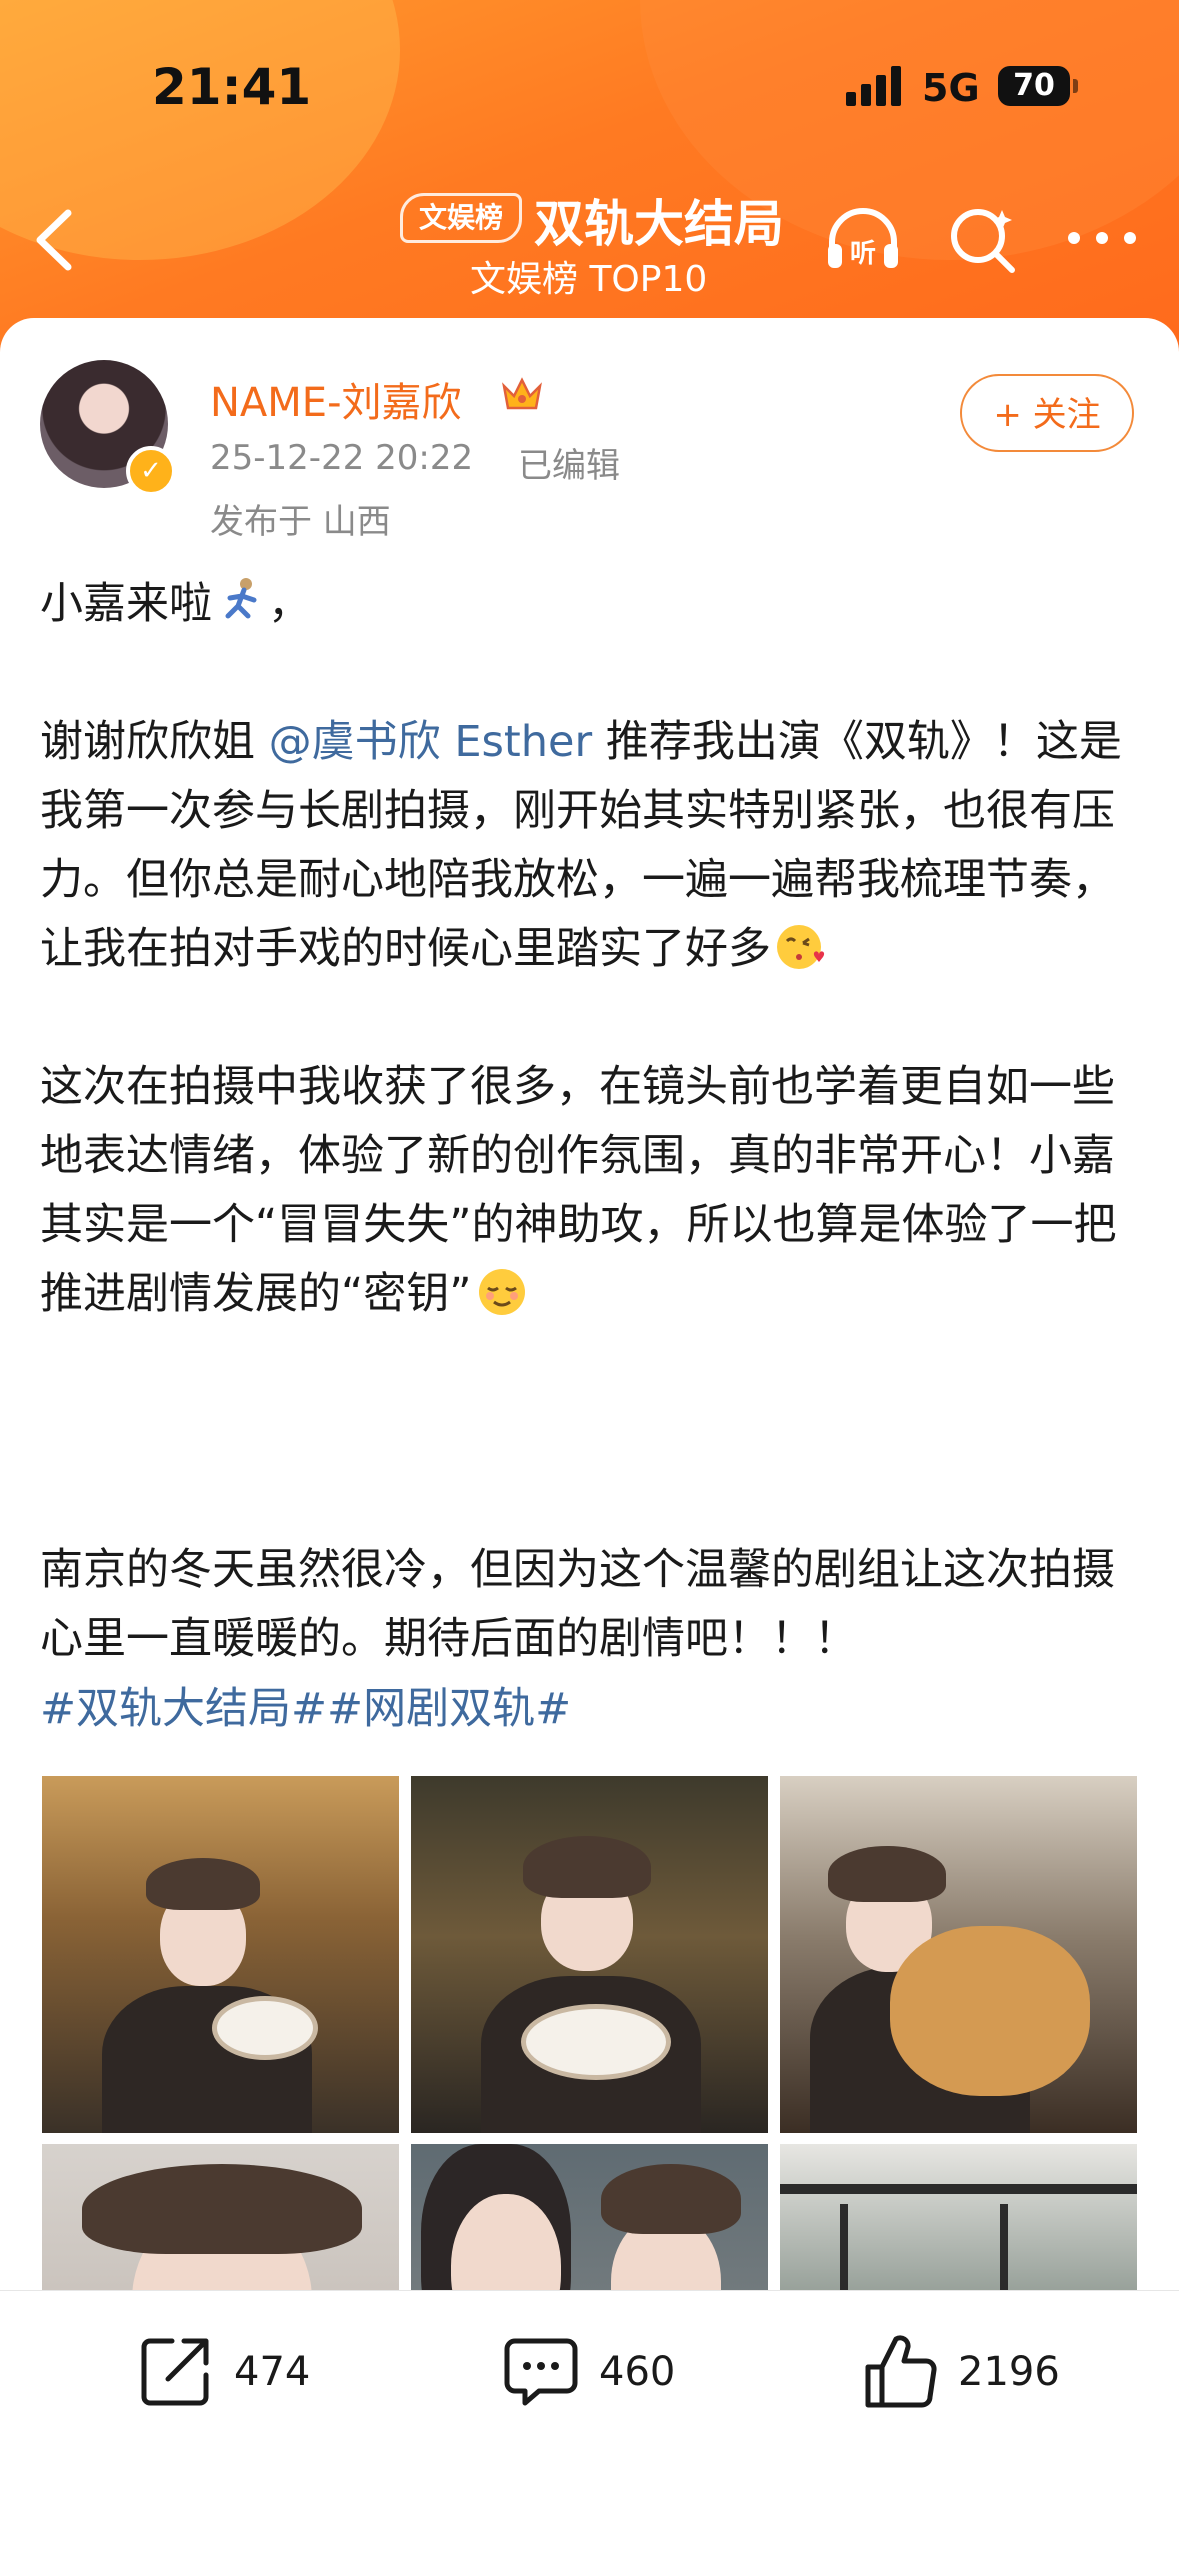 The image size is (1179, 2557). Describe the element at coordinates (300, 522) in the screenshot. I see `post-location: 发布于 山西` at that location.